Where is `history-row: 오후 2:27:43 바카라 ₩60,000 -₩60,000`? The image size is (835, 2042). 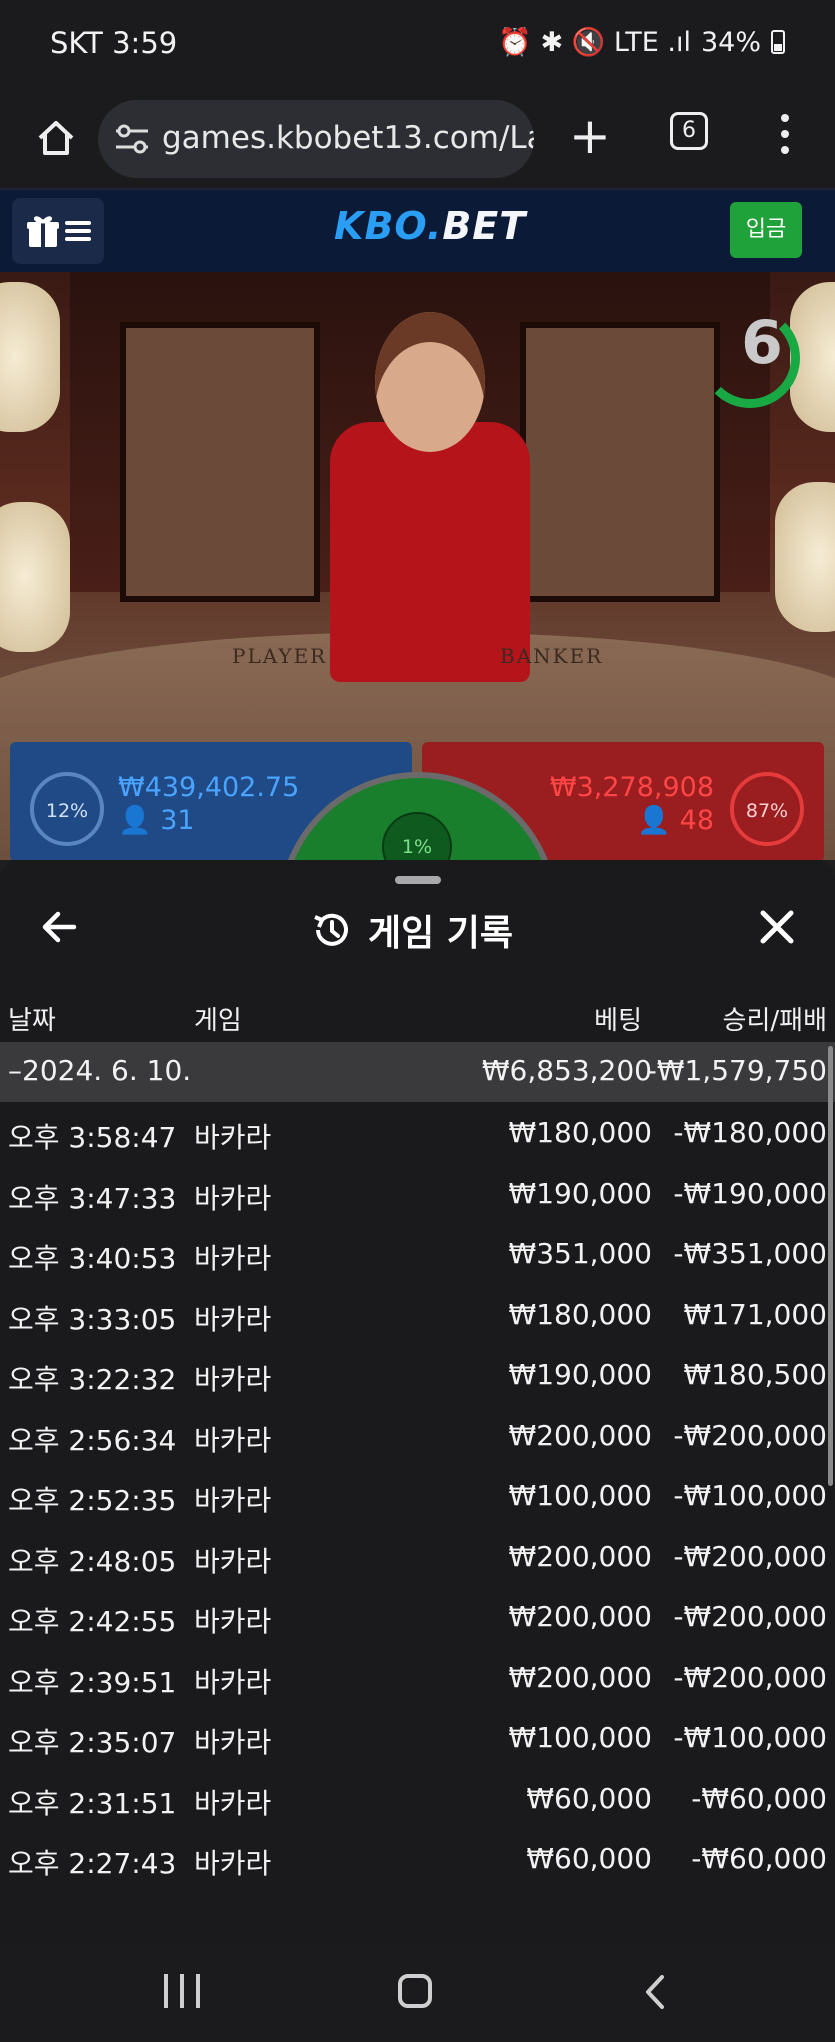 history-row: 오후 2:27:43 바카라 ₩60,000 -₩60,000 is located at coordinates (417, 1858).